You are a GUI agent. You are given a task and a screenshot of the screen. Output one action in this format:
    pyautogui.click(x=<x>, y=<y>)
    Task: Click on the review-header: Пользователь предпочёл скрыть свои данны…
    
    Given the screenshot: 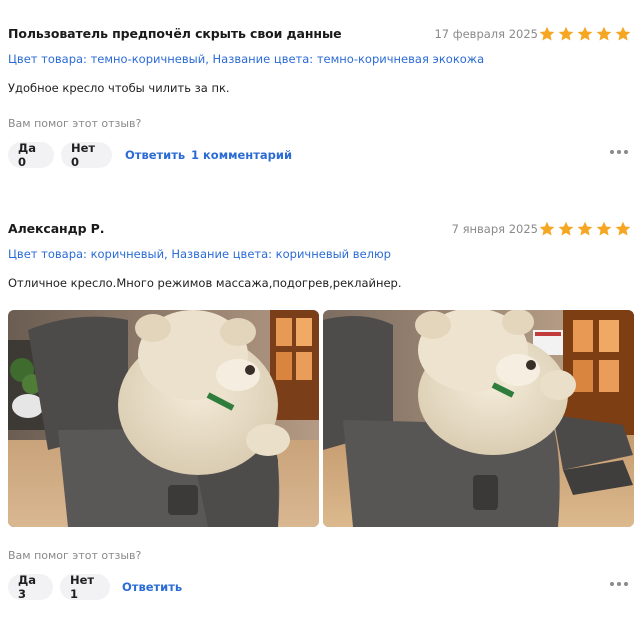 What is the action you would take?
    pyautogui.click(x=321, y=34)
    